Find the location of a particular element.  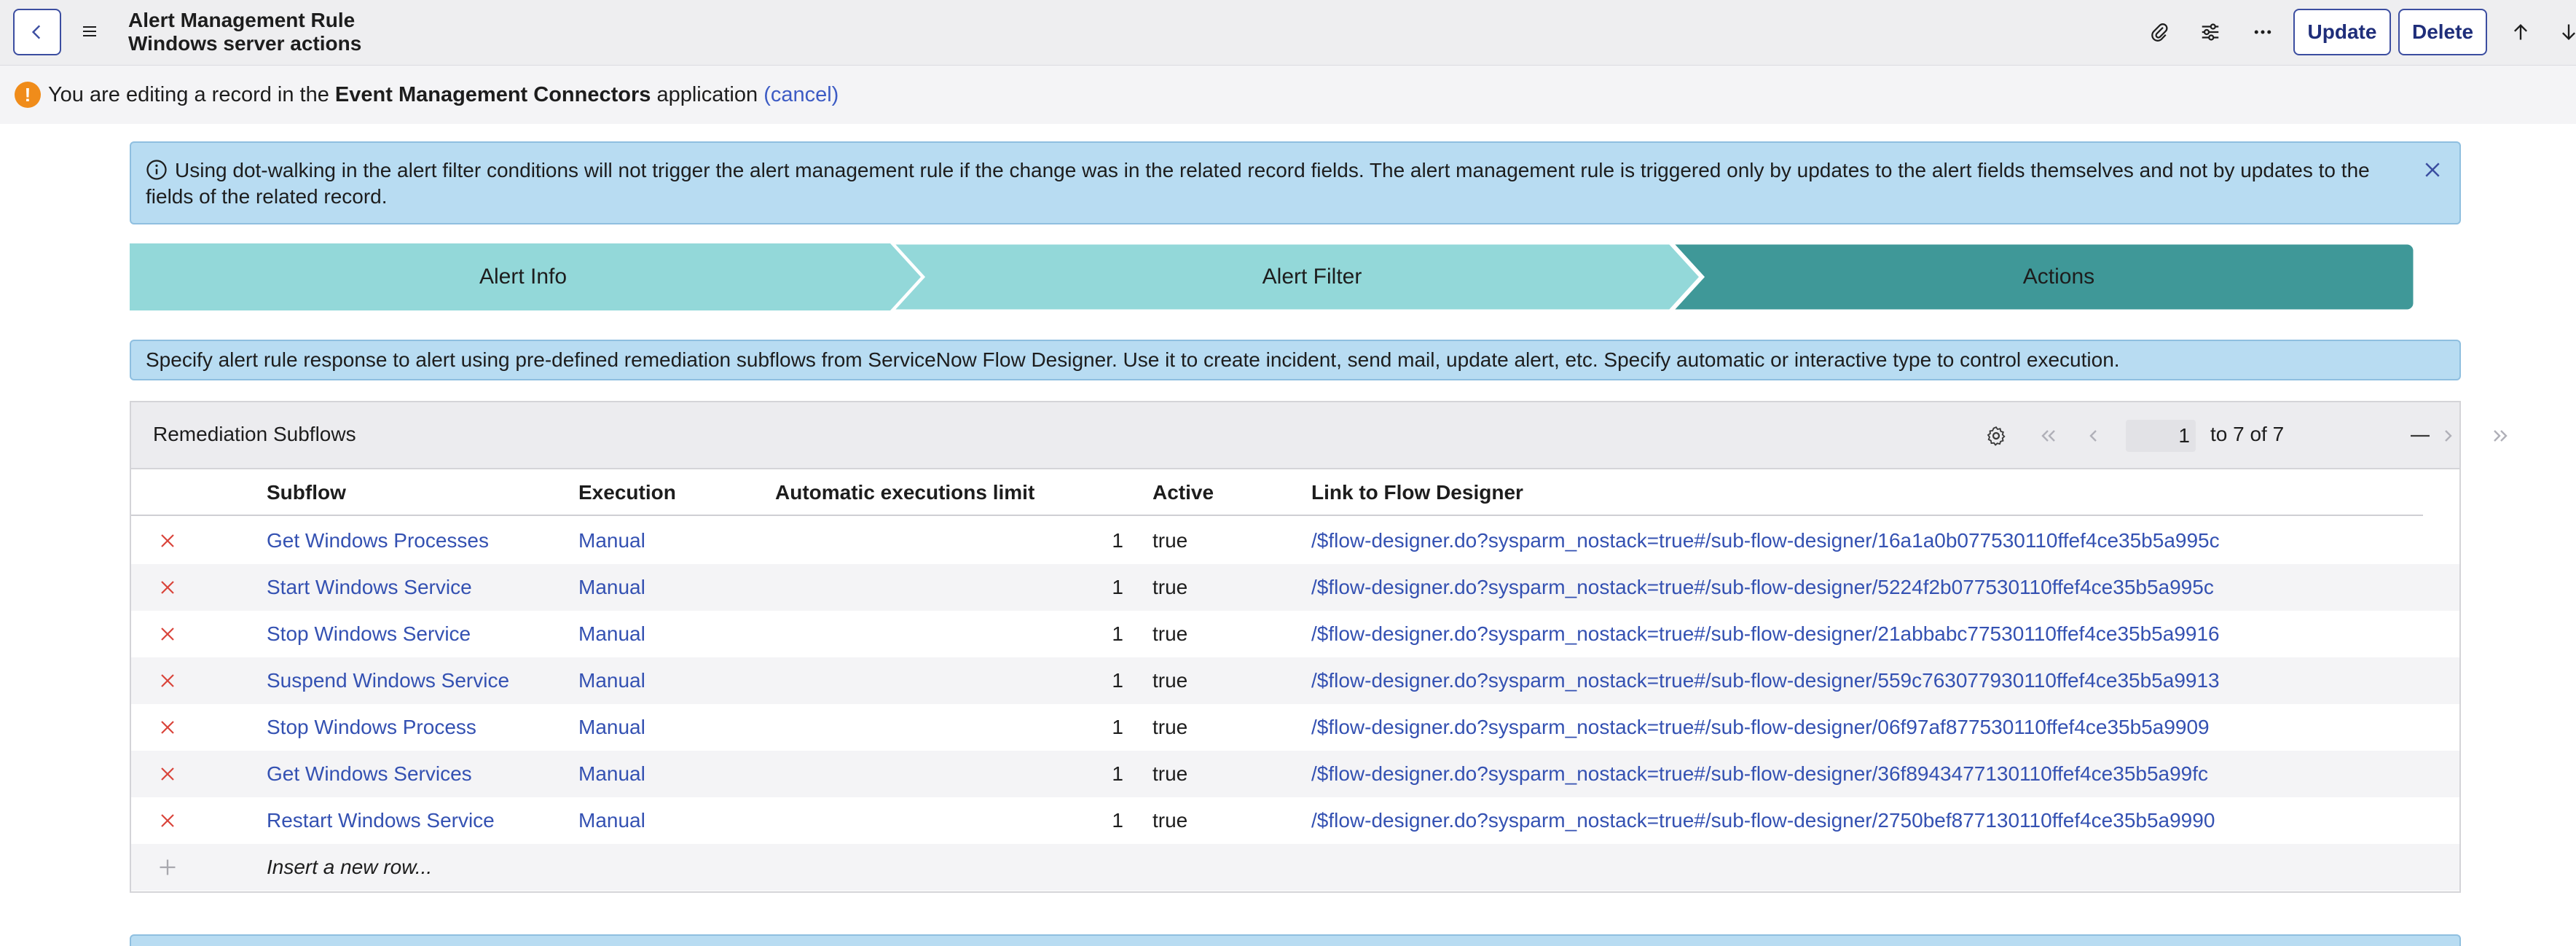

page-range-text: to 7 of 7 is located at coordinates (2247, 434).